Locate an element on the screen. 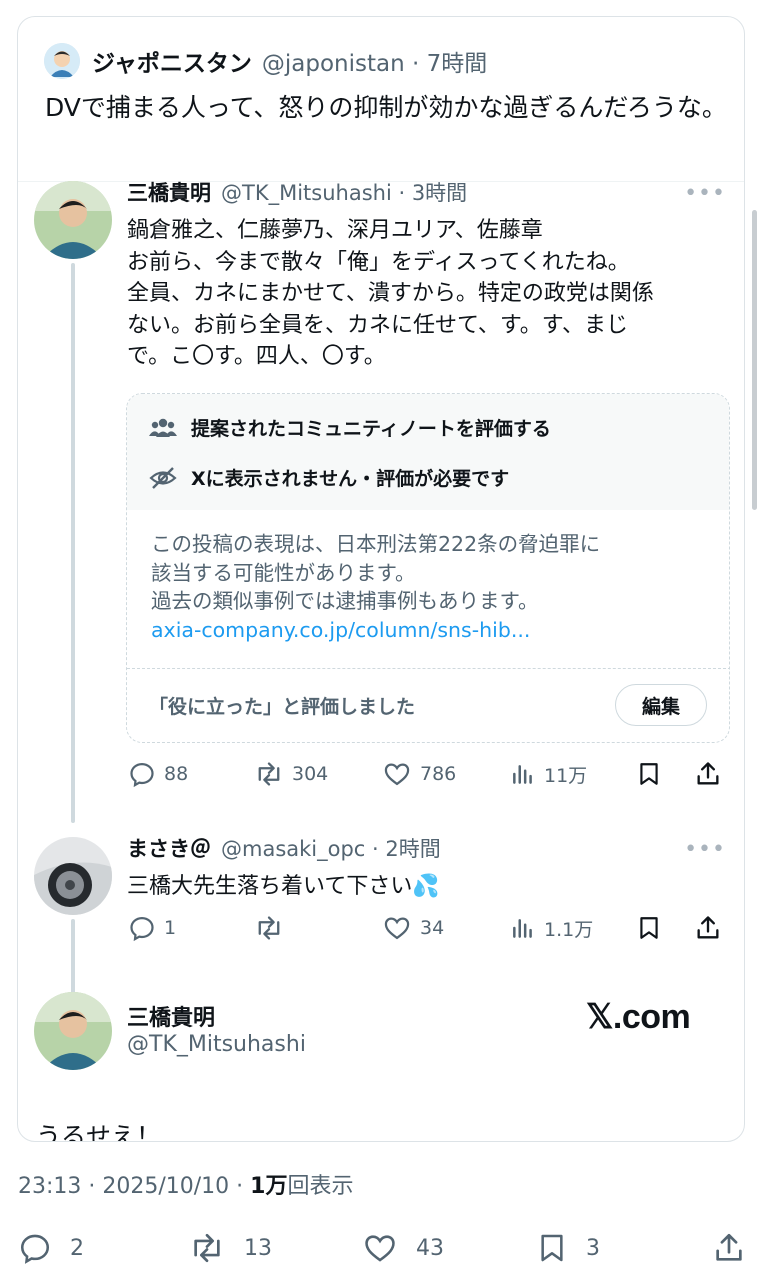  view-count: 11万 is located at coordinates (566, 775).